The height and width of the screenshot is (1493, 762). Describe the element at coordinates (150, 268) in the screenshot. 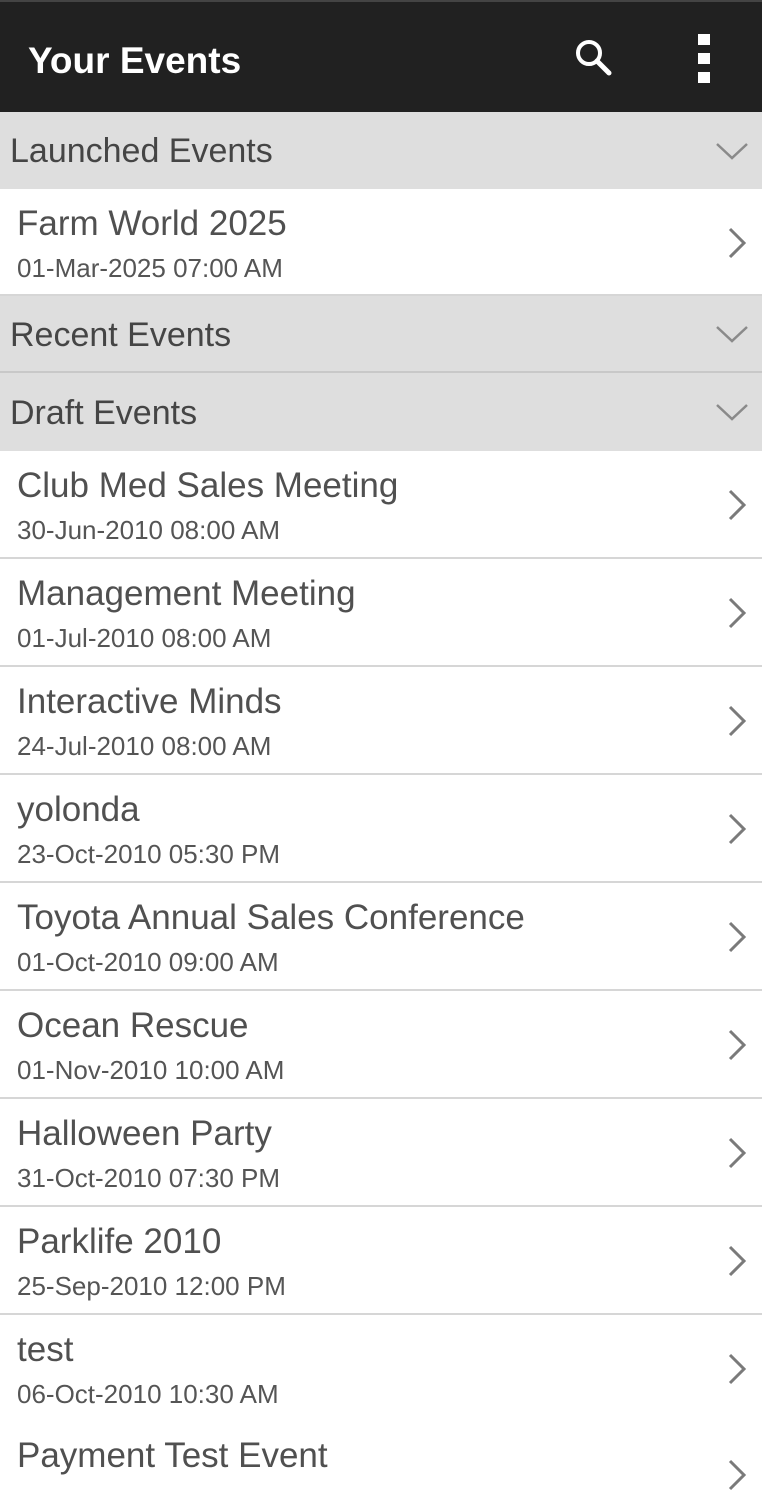

I see `event-date: 01-Mar-2025 07:00 AM` at that location.